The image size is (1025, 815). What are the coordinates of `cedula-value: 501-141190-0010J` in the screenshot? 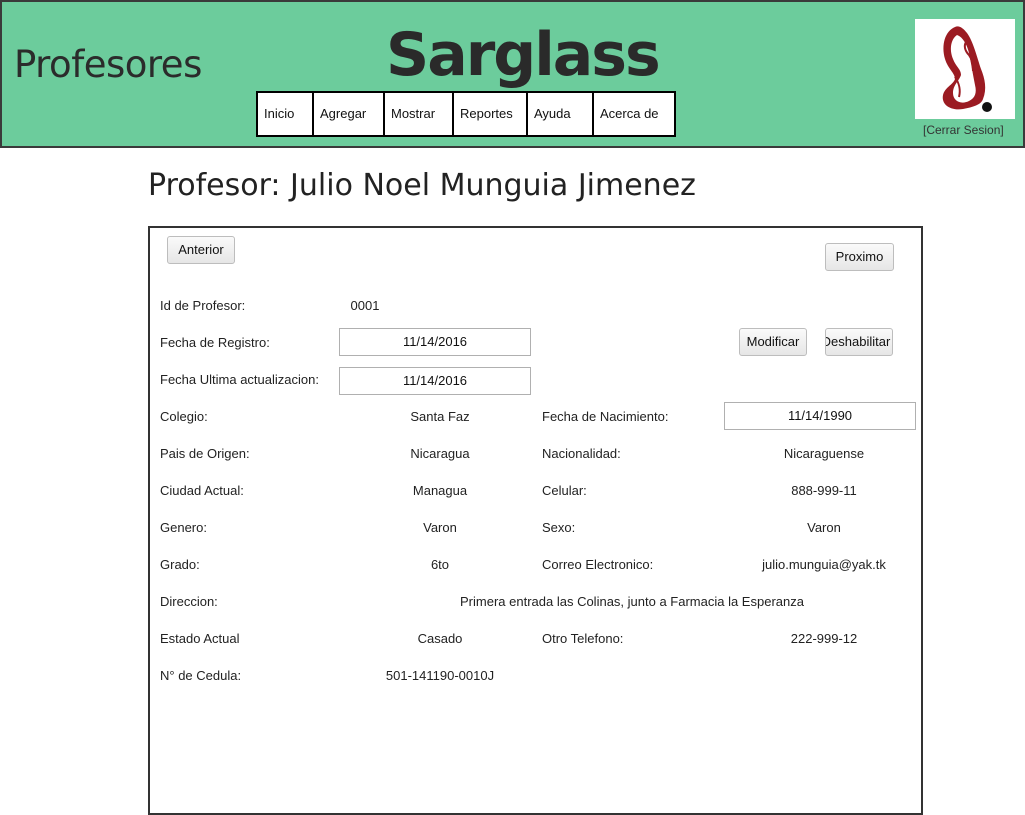 It's located at (440, 675).